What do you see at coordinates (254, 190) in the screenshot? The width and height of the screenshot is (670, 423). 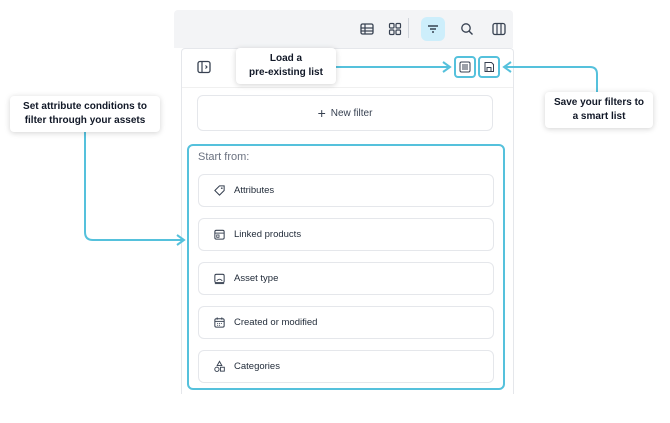 I see `option-label: Attributes` at bounding box center [254, 190].